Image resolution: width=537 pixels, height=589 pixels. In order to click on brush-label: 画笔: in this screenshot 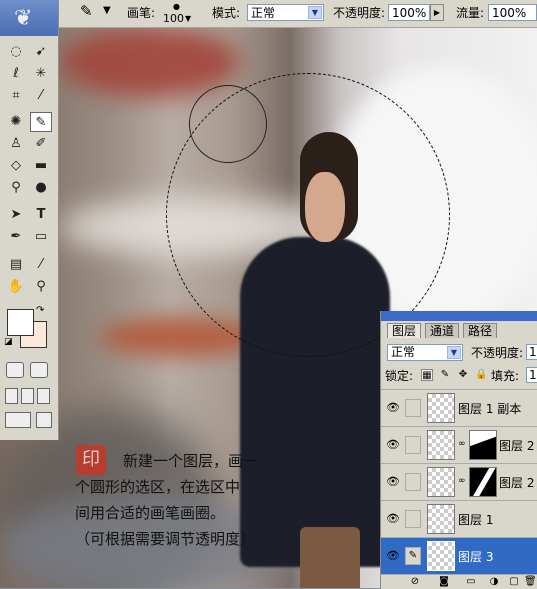, I will do `click(141, 13)`.